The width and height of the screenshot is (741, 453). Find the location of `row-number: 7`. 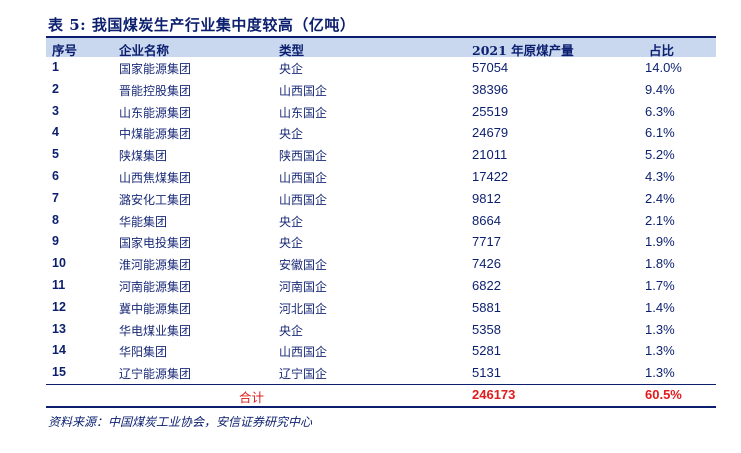

row-number: 7 is located at coordinates (55, 197).